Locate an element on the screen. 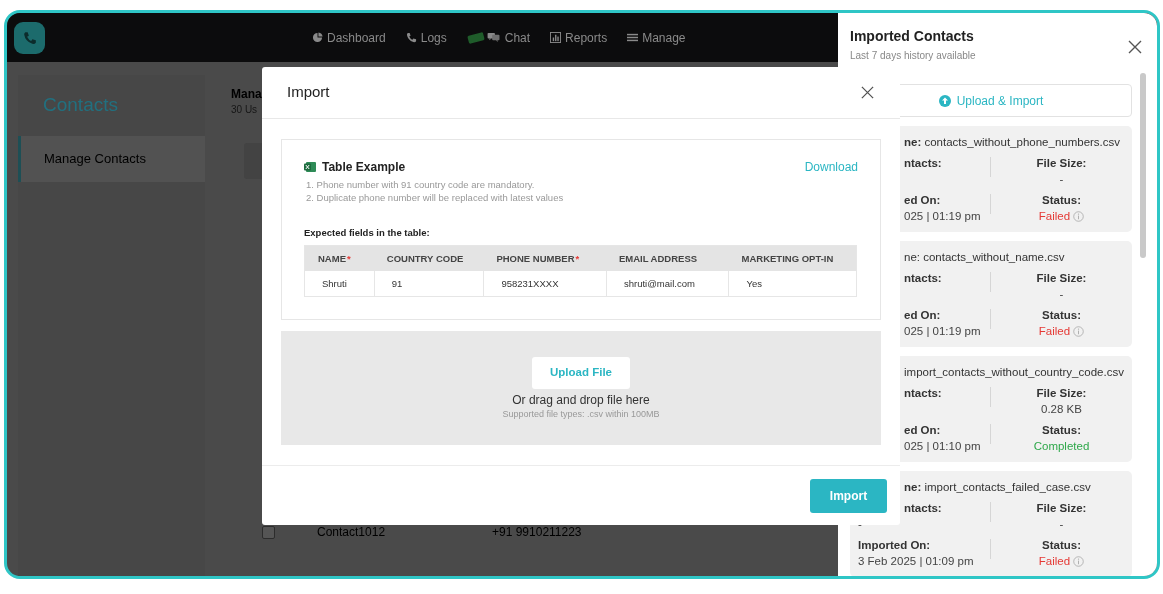 Image resolution: width=1163 pixels, height=594 pixels. table-cell: 91 is located at coordinates (428, 284).